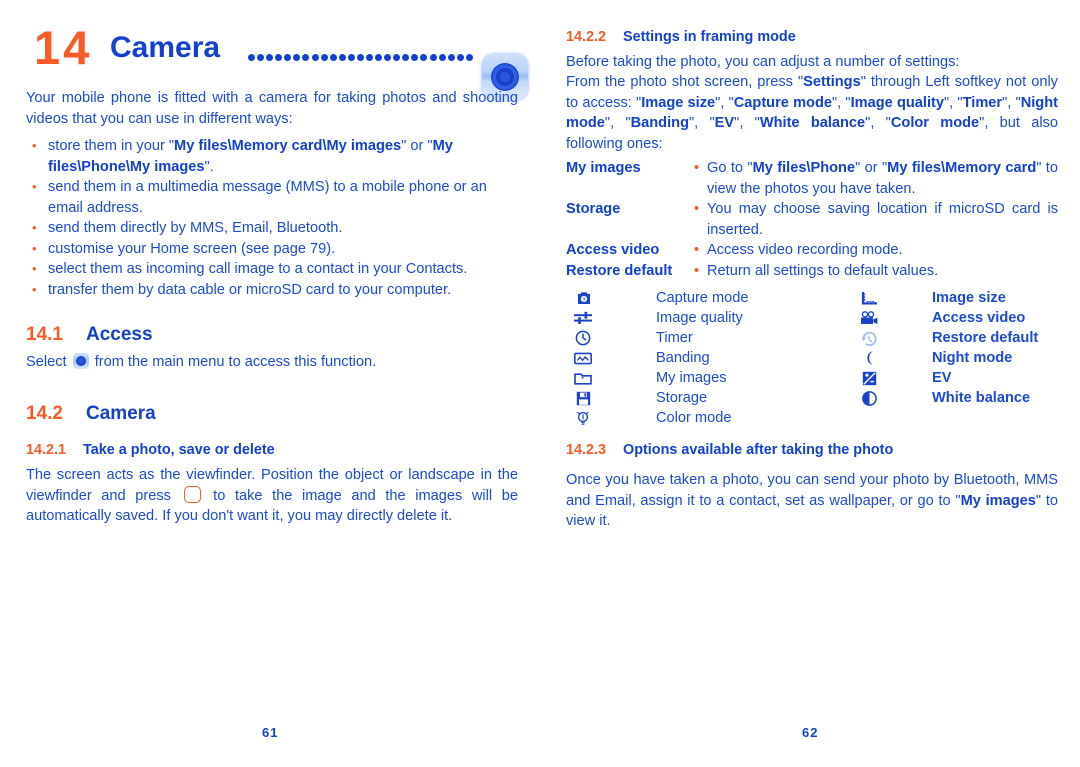 The width and height of the screenshot is (1080, 767). I want to click on legend-row: EV, so click(948, 378).